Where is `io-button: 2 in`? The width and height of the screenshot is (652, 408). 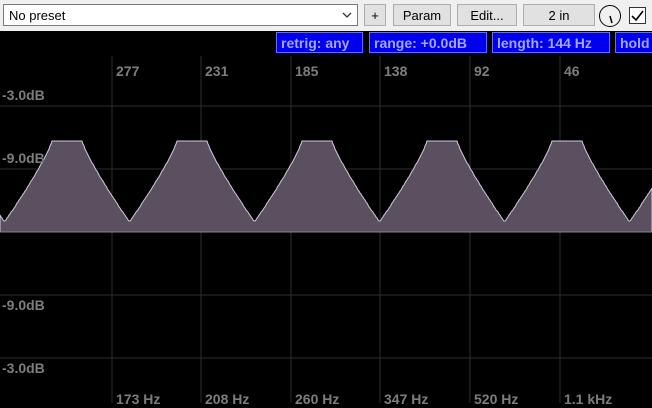 io-button: 2 in is located at coordinates (559, 15).